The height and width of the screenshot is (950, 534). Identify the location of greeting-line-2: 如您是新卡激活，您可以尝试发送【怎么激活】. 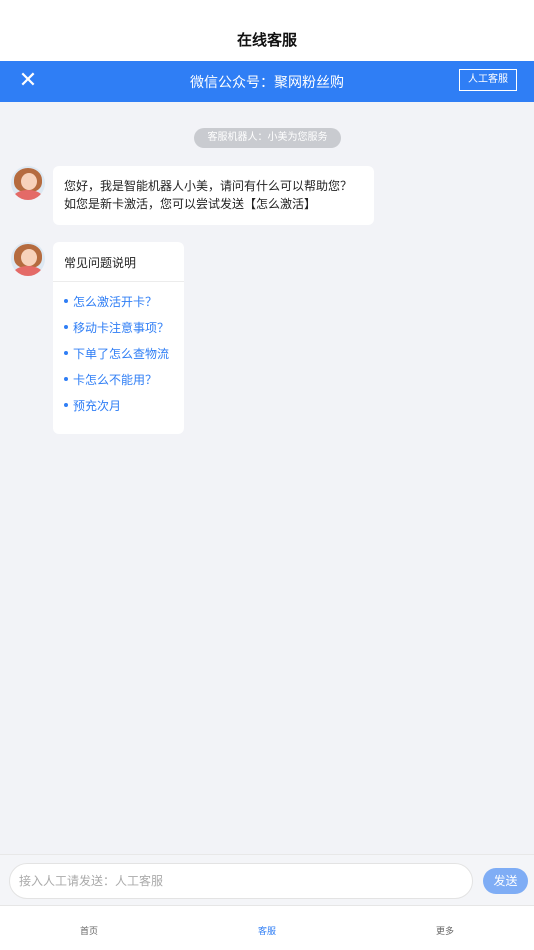
(190, 204).